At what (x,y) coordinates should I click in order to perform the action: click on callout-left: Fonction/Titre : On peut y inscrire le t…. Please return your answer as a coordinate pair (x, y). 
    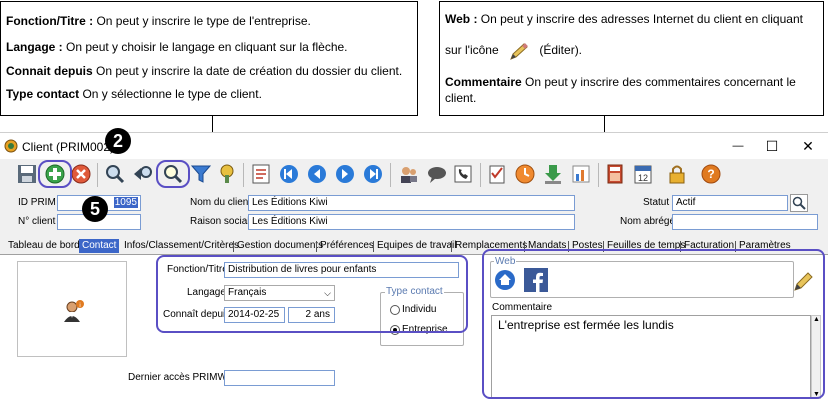
    Looking at the image, I should click on (209, 58).